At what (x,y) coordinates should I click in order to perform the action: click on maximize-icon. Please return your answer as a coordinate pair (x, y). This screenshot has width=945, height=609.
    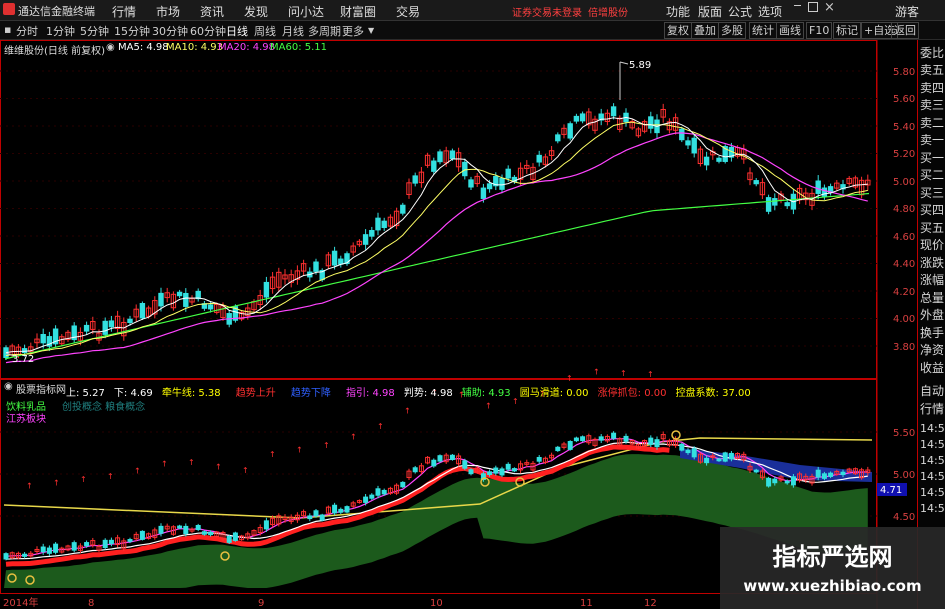
    Looking at the image, I should click on (813, 7).